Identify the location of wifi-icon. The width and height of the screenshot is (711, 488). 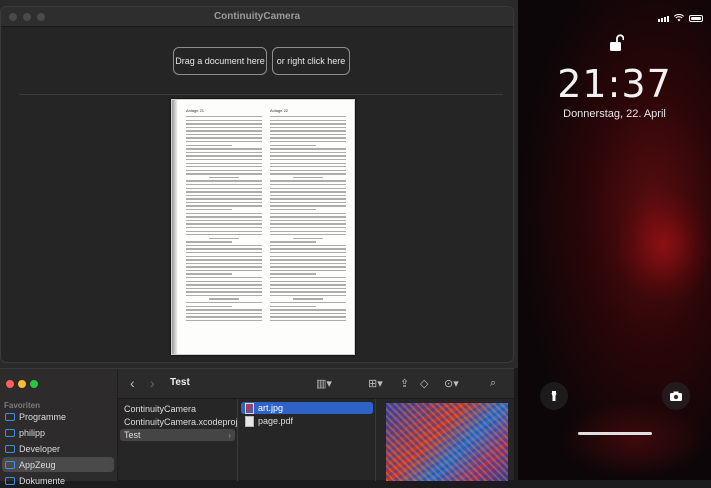
(679, 18).